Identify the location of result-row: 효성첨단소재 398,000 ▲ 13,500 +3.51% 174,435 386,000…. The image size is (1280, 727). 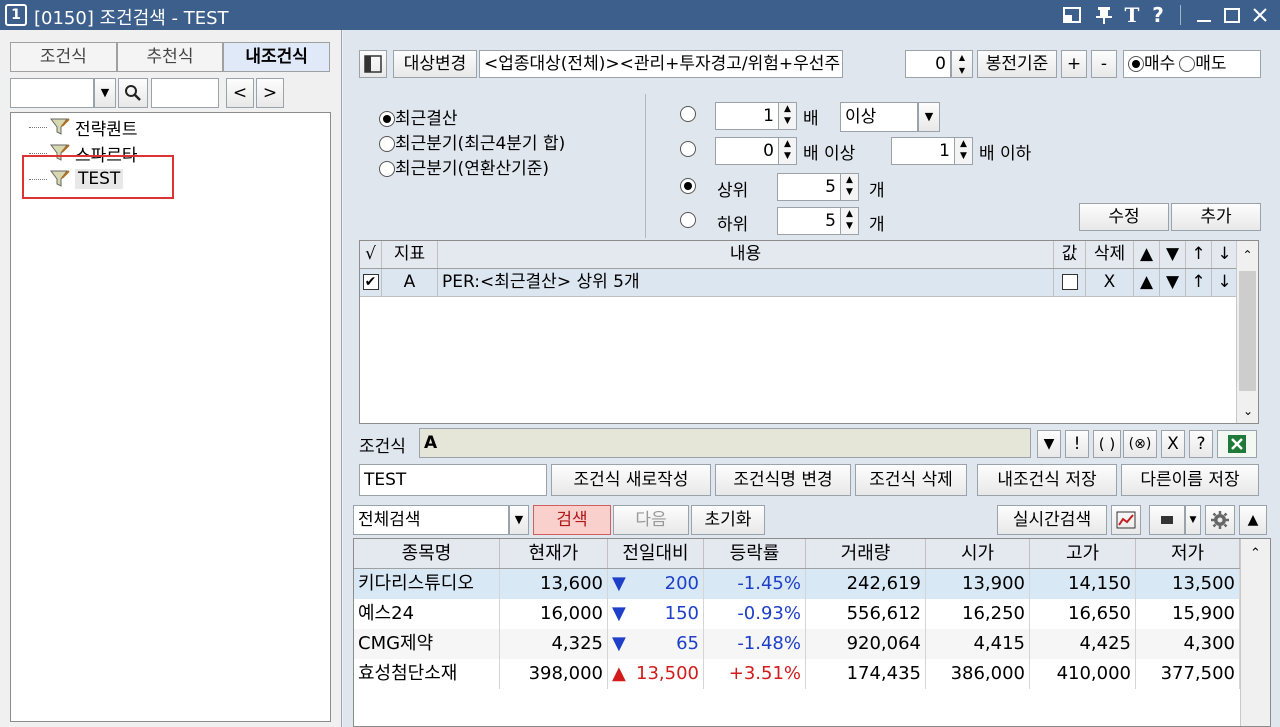
(797, 674).